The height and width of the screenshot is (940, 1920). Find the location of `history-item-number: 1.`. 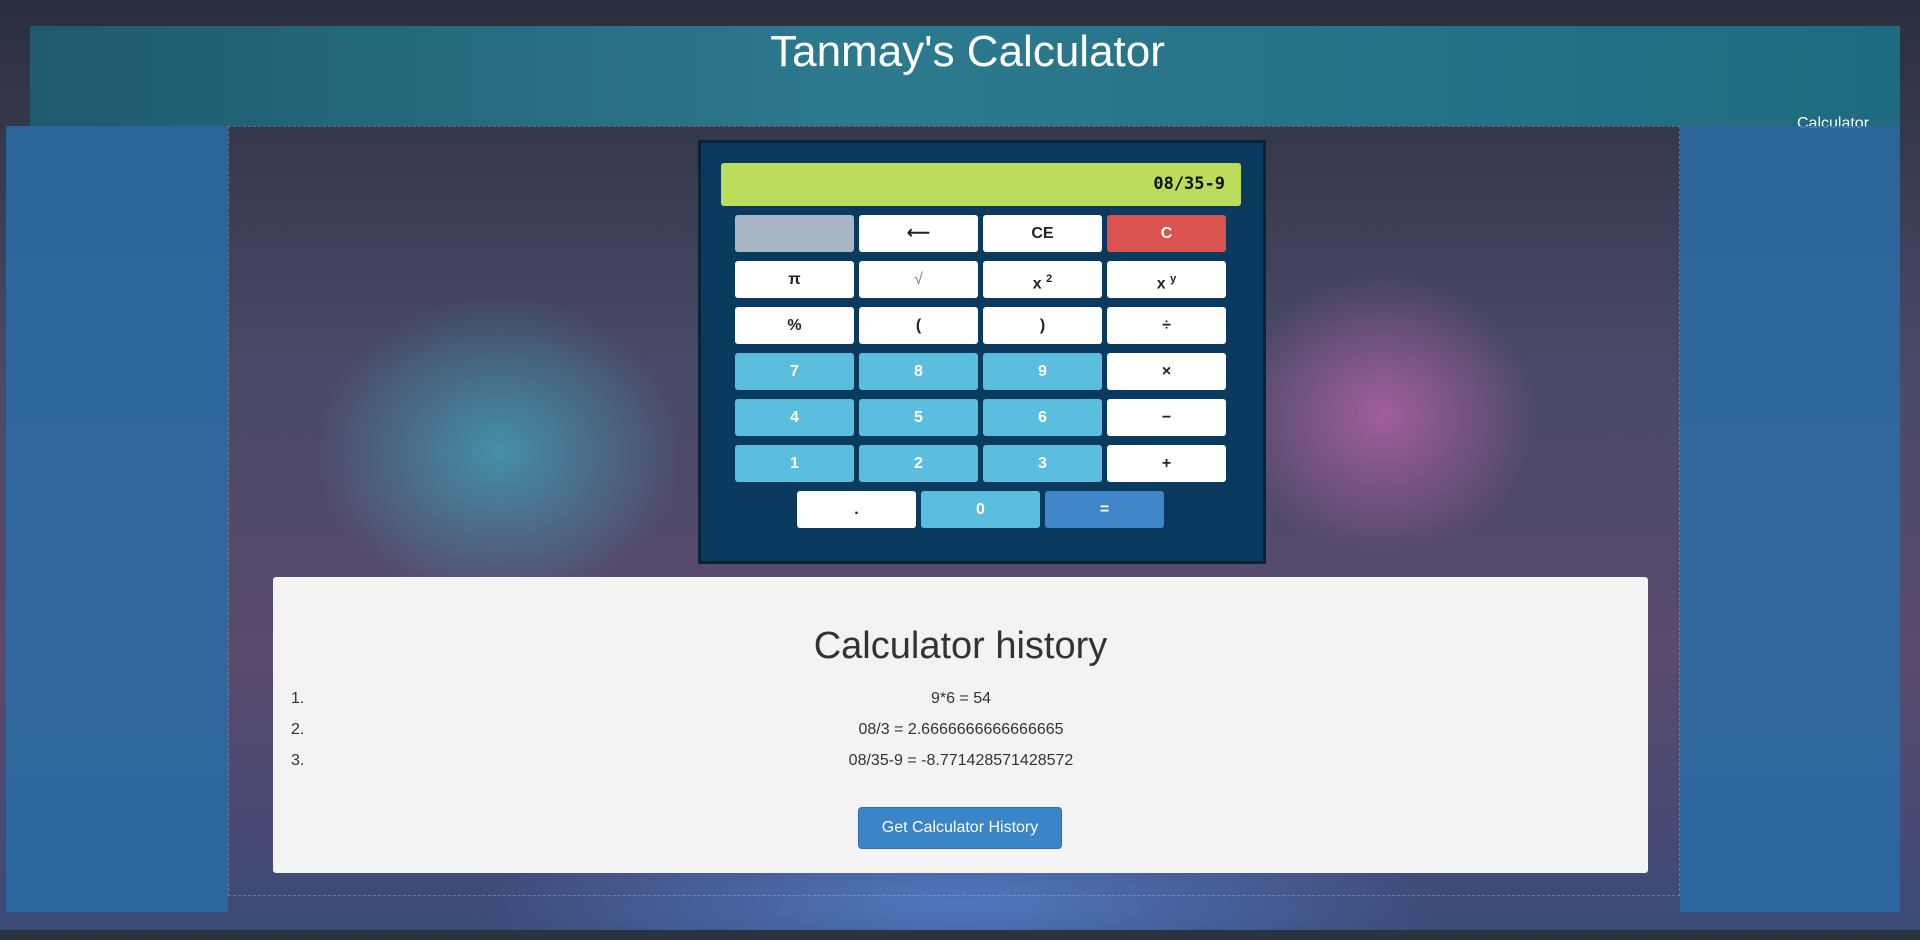

history-item-number: 1. is located at coordinates (298, 698).